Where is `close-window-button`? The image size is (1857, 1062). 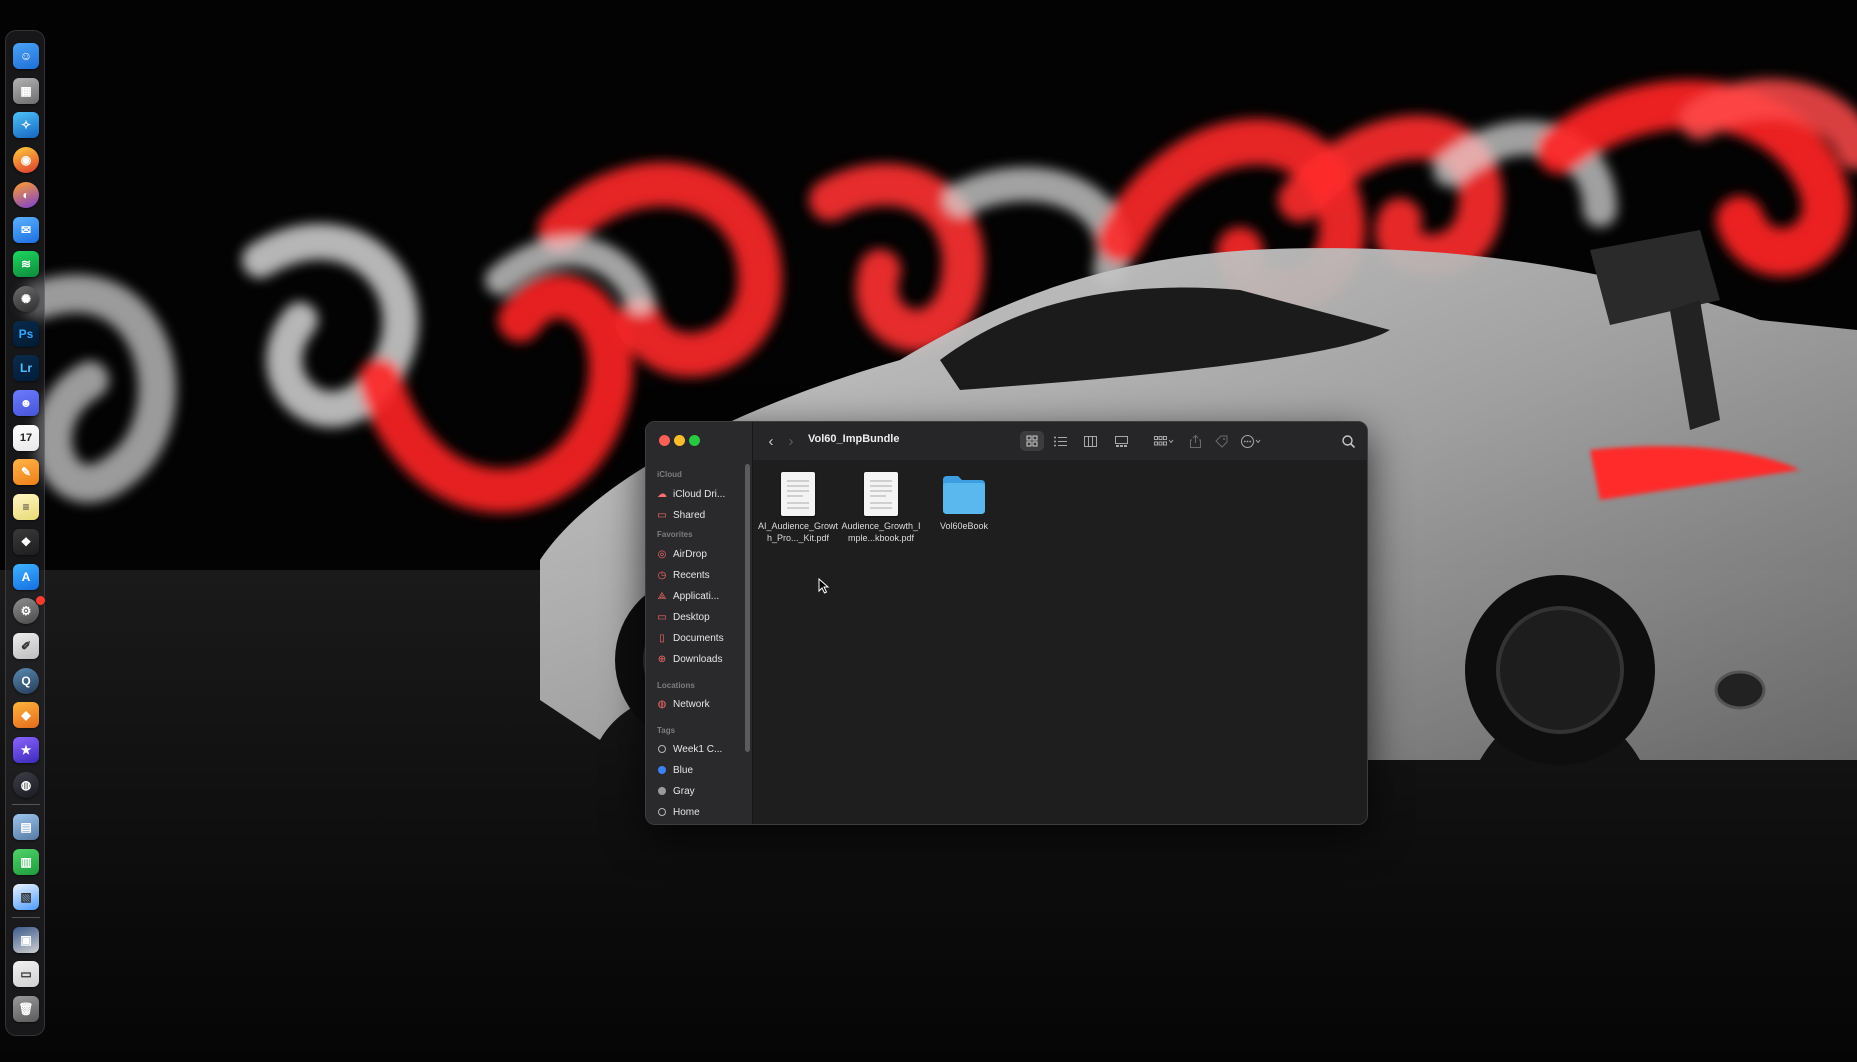
close-window-button is located at coordinates (664, 440).